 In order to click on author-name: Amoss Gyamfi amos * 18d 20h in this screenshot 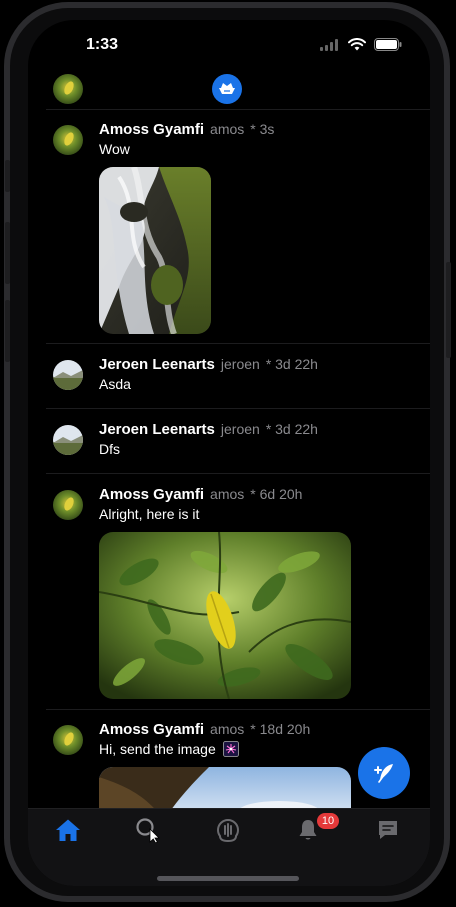, I will do `click(204, 729)`.